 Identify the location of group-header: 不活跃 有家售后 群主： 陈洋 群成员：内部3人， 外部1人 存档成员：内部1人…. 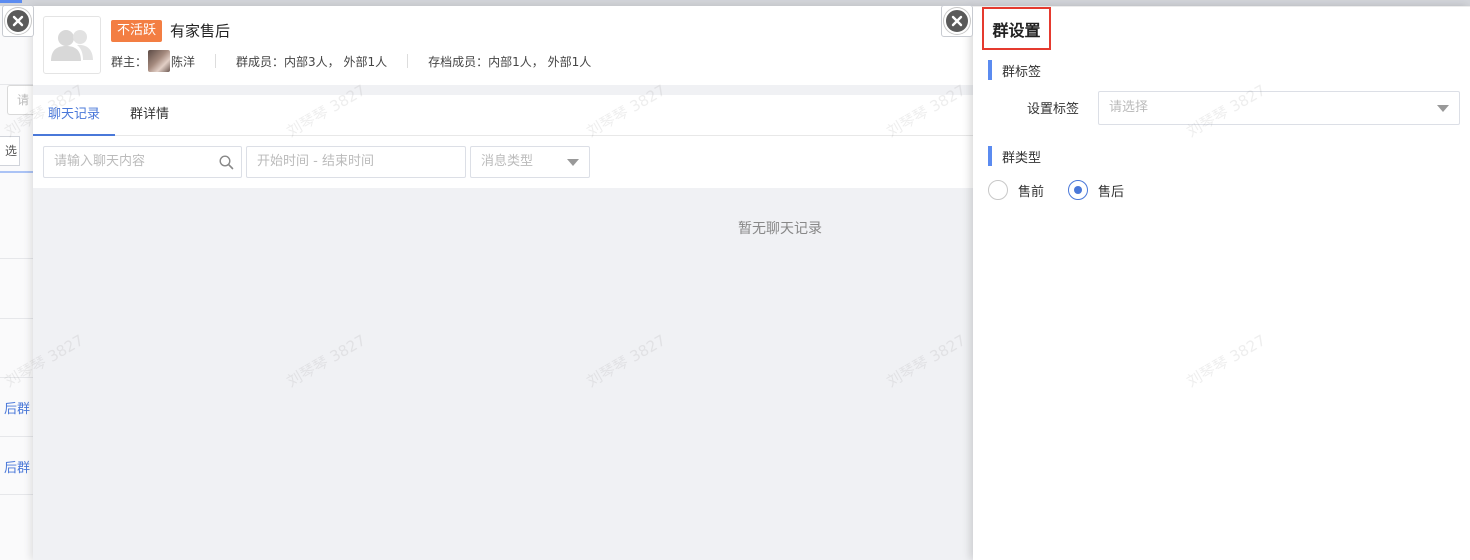
(503, 45).